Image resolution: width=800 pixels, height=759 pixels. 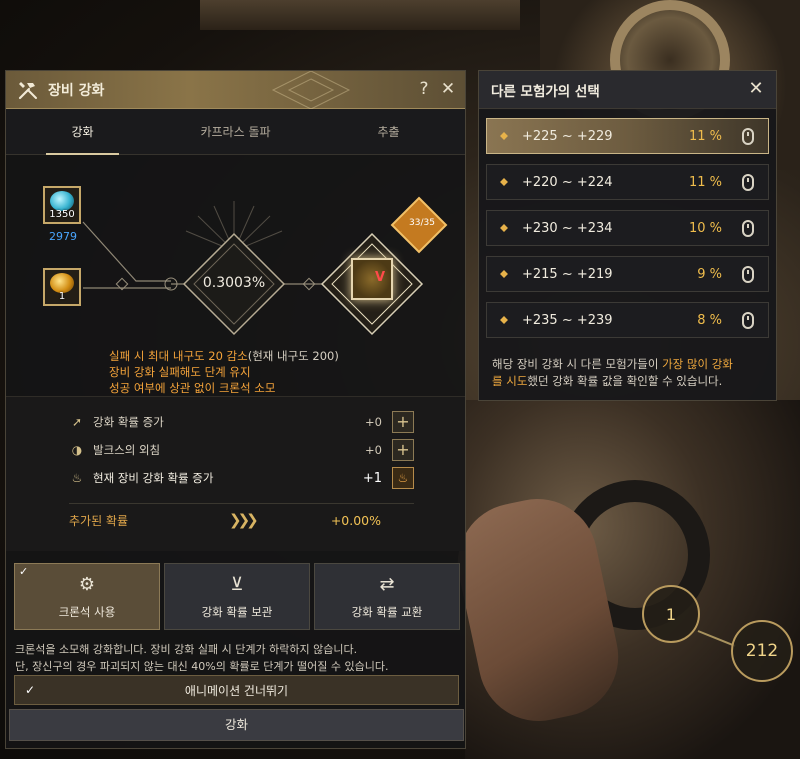 What do you see at coordinates (237, 584) in the screenshot?
I see `download-icon: ⊻` at bounding box center [237, 584].